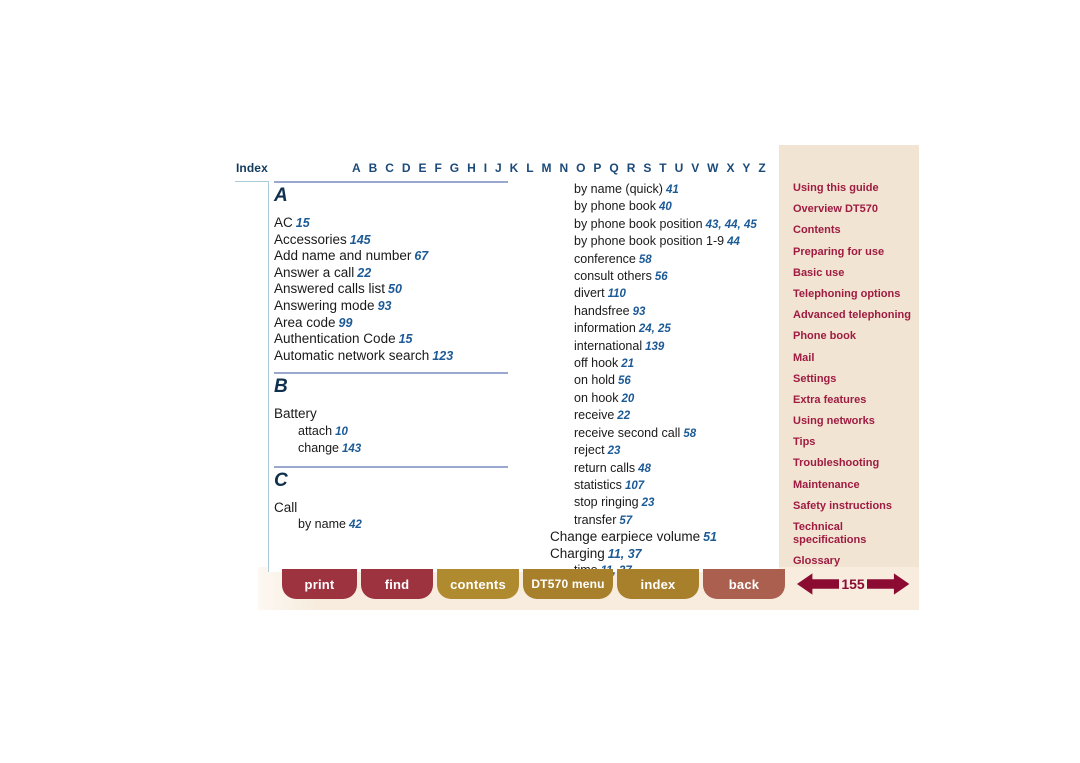  Describe the element at coordinates (664, 450) in the screenshot. I see `index-subentry: reject 23` at that location.